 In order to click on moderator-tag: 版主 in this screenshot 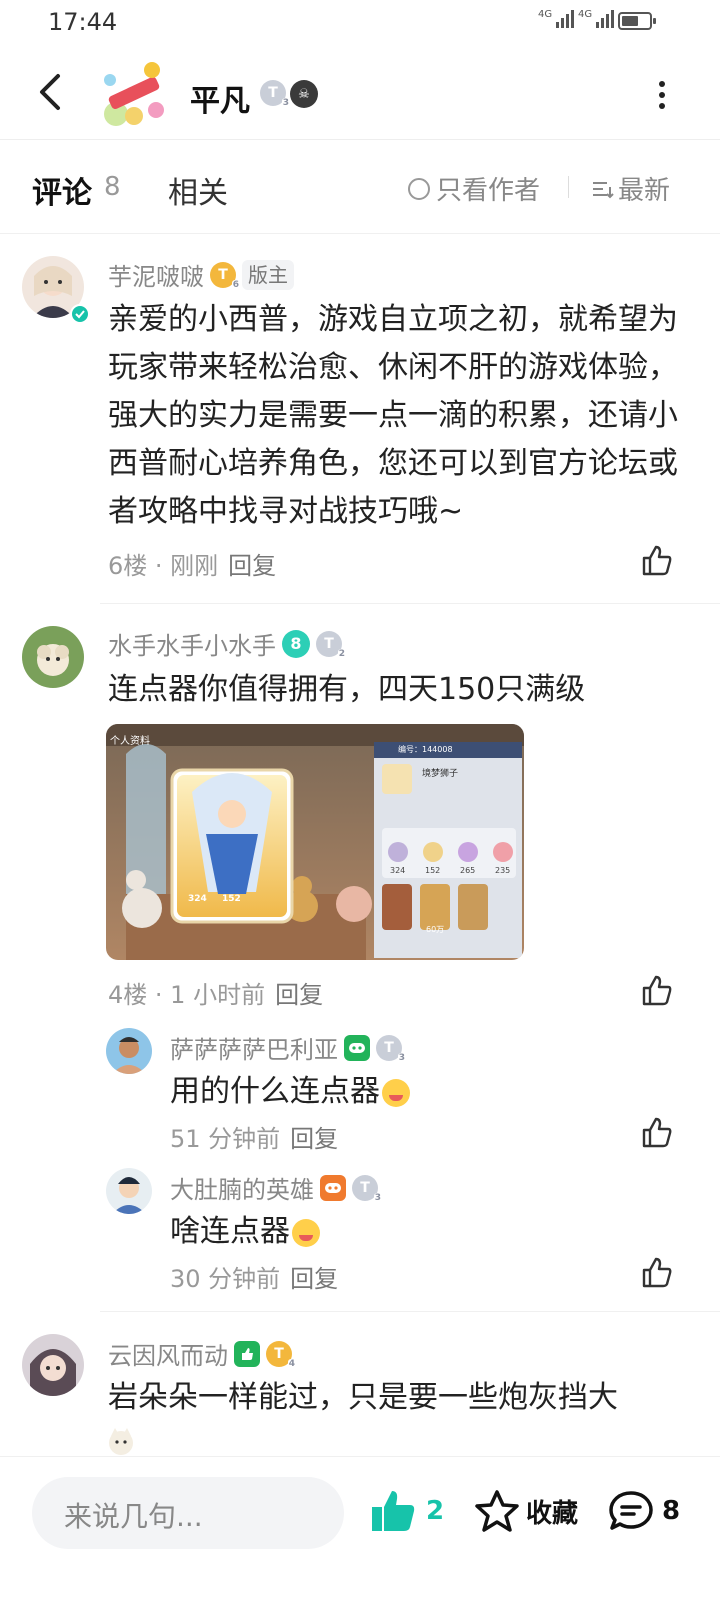, I will do `click(268, 274)`.